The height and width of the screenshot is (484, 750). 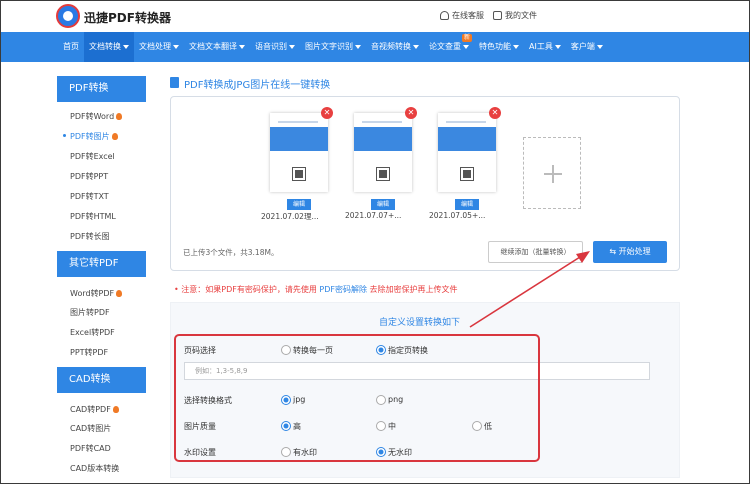 I want to click on brand-logo-icon, so click(x=68, y=16).